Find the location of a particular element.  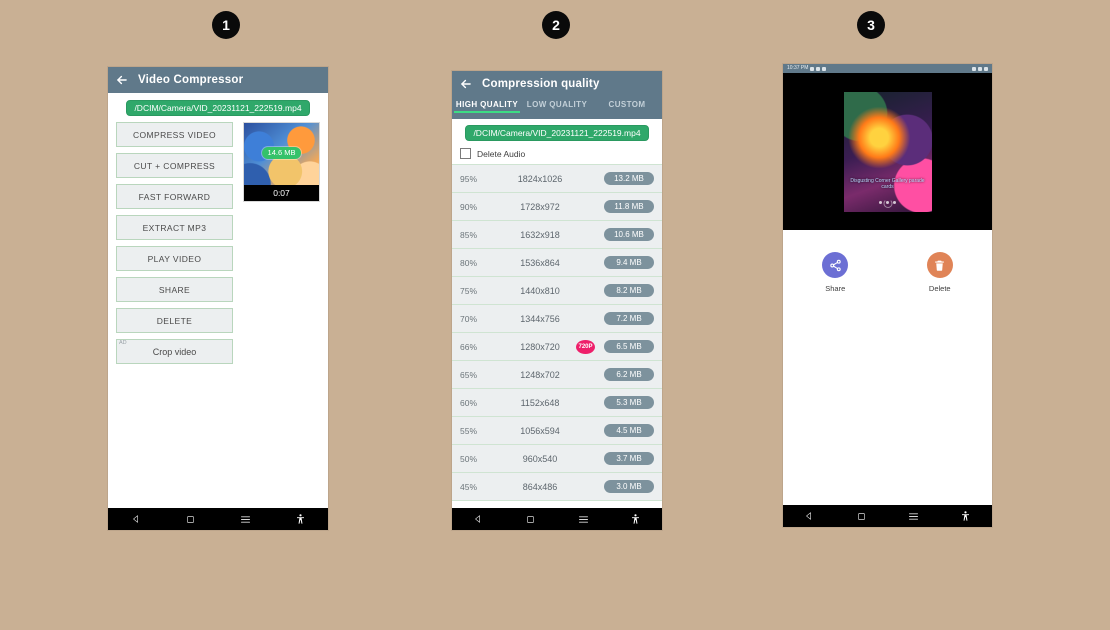

compress-video-button: COMPRESS VIDEO is located at coordinates (174, 134).